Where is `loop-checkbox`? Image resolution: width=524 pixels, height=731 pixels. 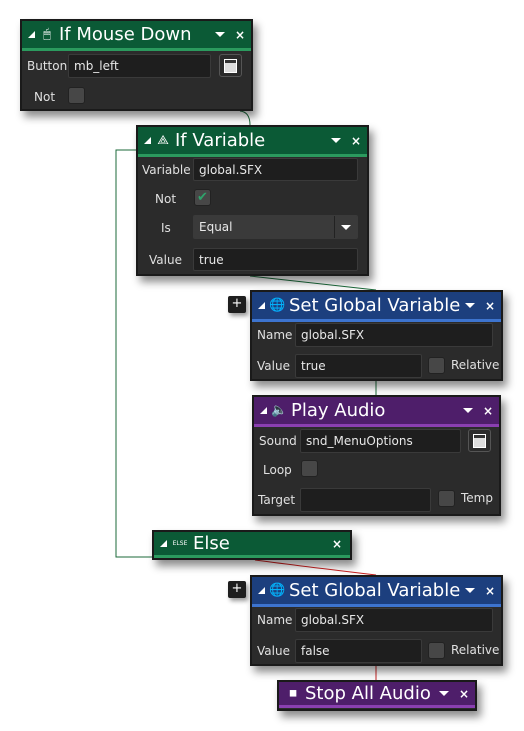
loop-checkbox is located at coordinates (309, 468).